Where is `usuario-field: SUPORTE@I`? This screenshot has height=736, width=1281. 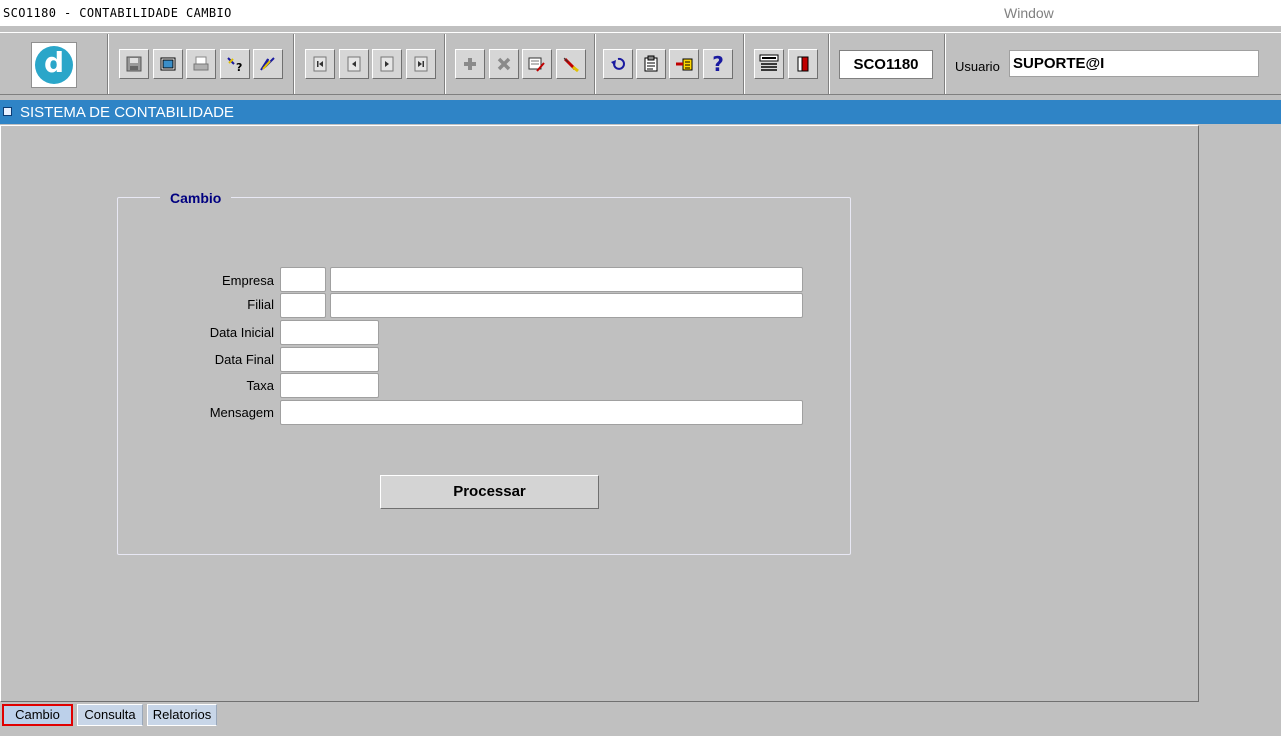
usuario-field: SUPORTE@I is located at coordinates (1134, 63).